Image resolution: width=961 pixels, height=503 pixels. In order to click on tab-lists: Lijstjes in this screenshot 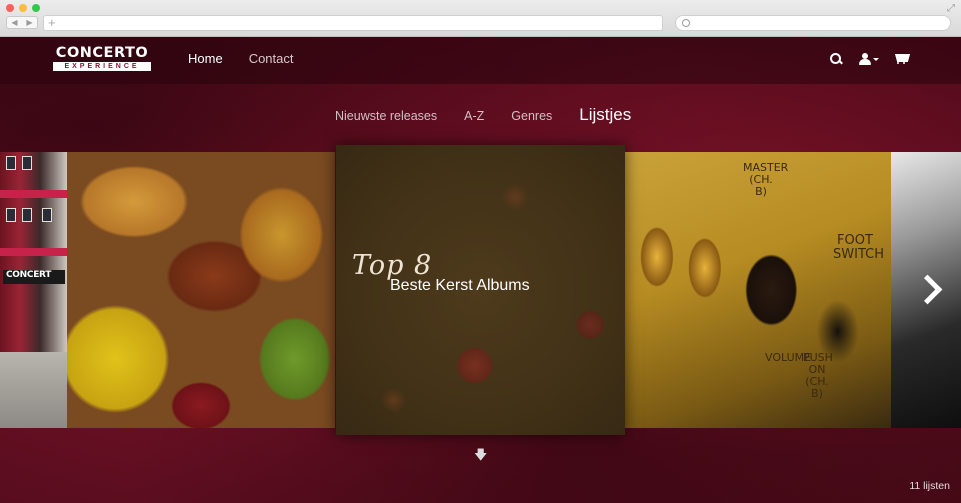, I will do `click(605, 115)`.